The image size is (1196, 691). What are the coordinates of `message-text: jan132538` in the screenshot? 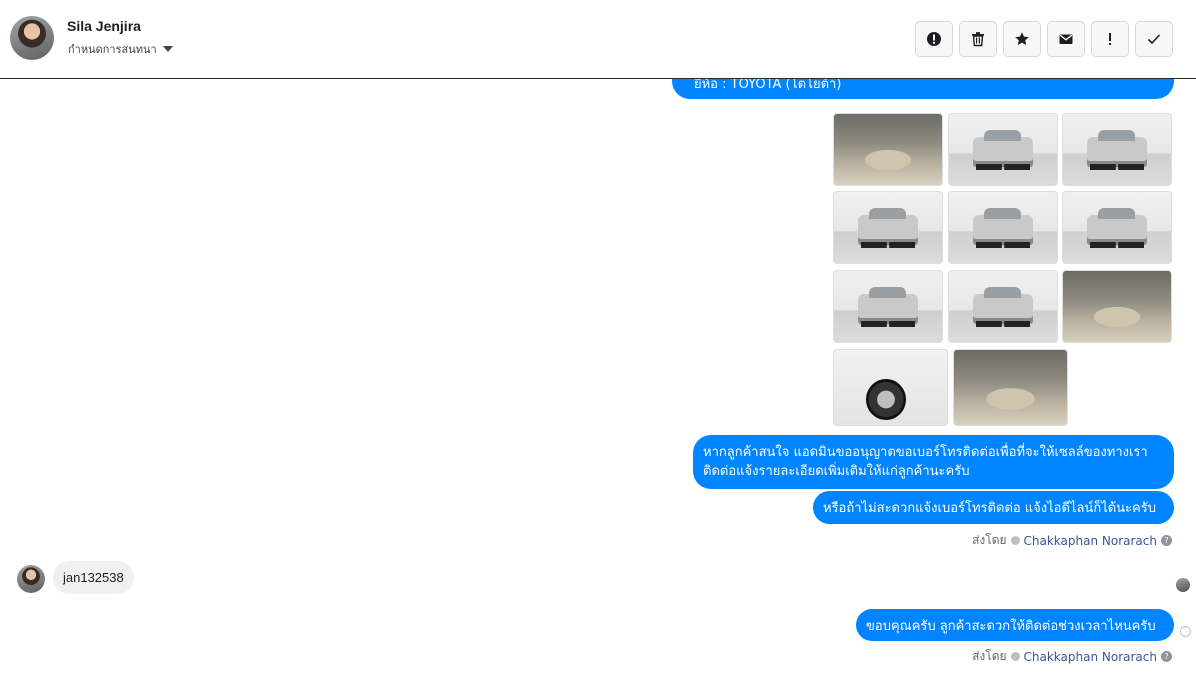 It's located at (93, 577).